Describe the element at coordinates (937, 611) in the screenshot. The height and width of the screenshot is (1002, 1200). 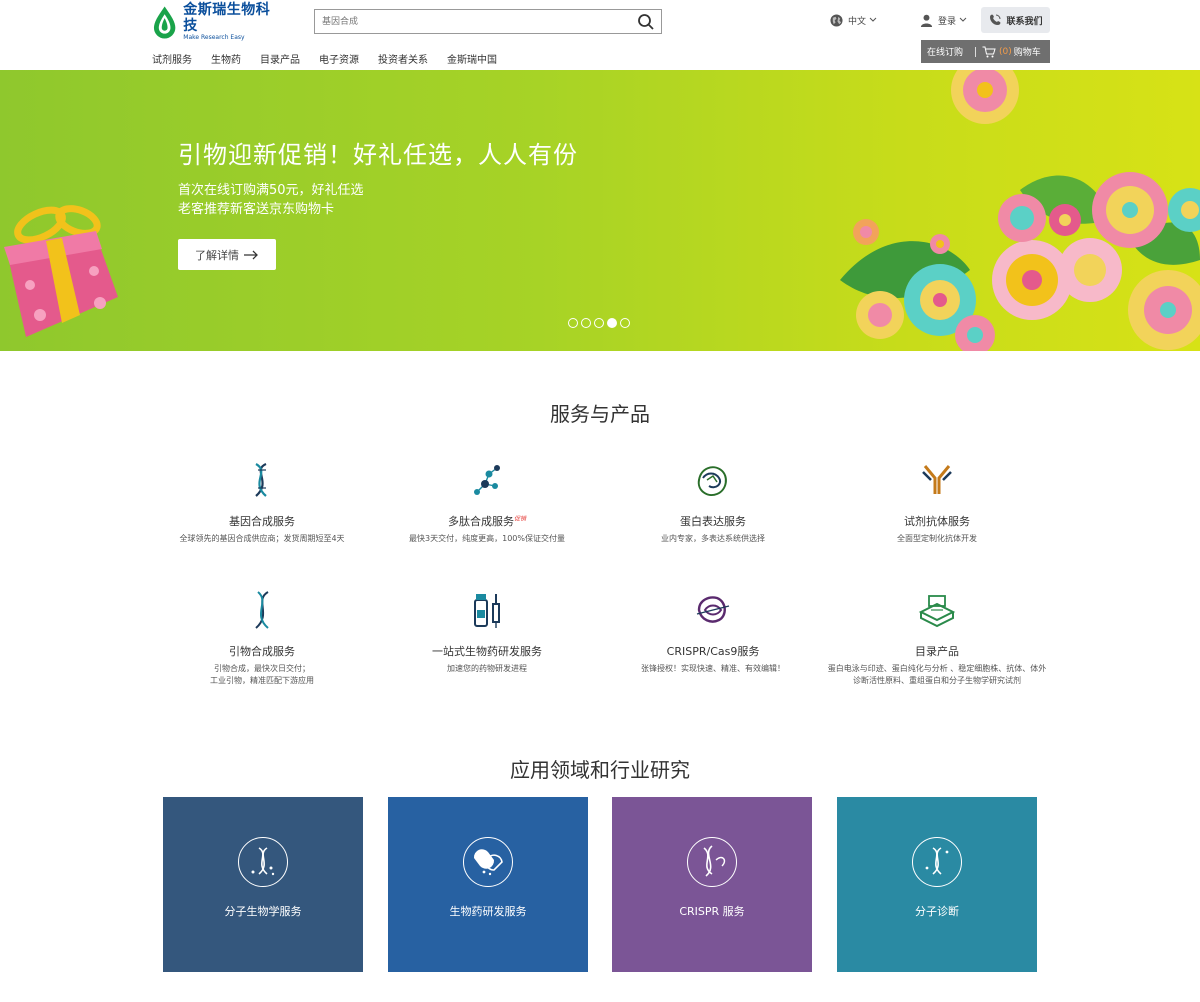
I see `catalog-machine-icon` at that location.